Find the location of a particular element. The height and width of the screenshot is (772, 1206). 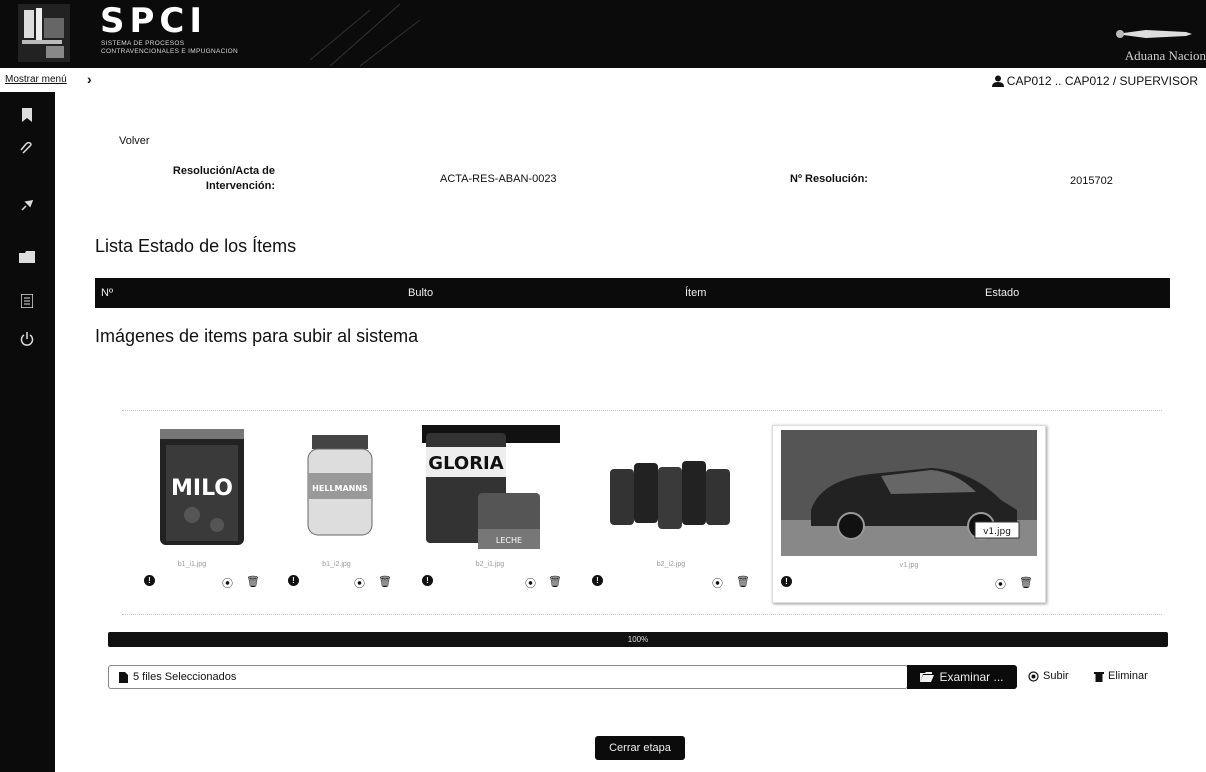

header-decoration is located at coordinates (365, 35).